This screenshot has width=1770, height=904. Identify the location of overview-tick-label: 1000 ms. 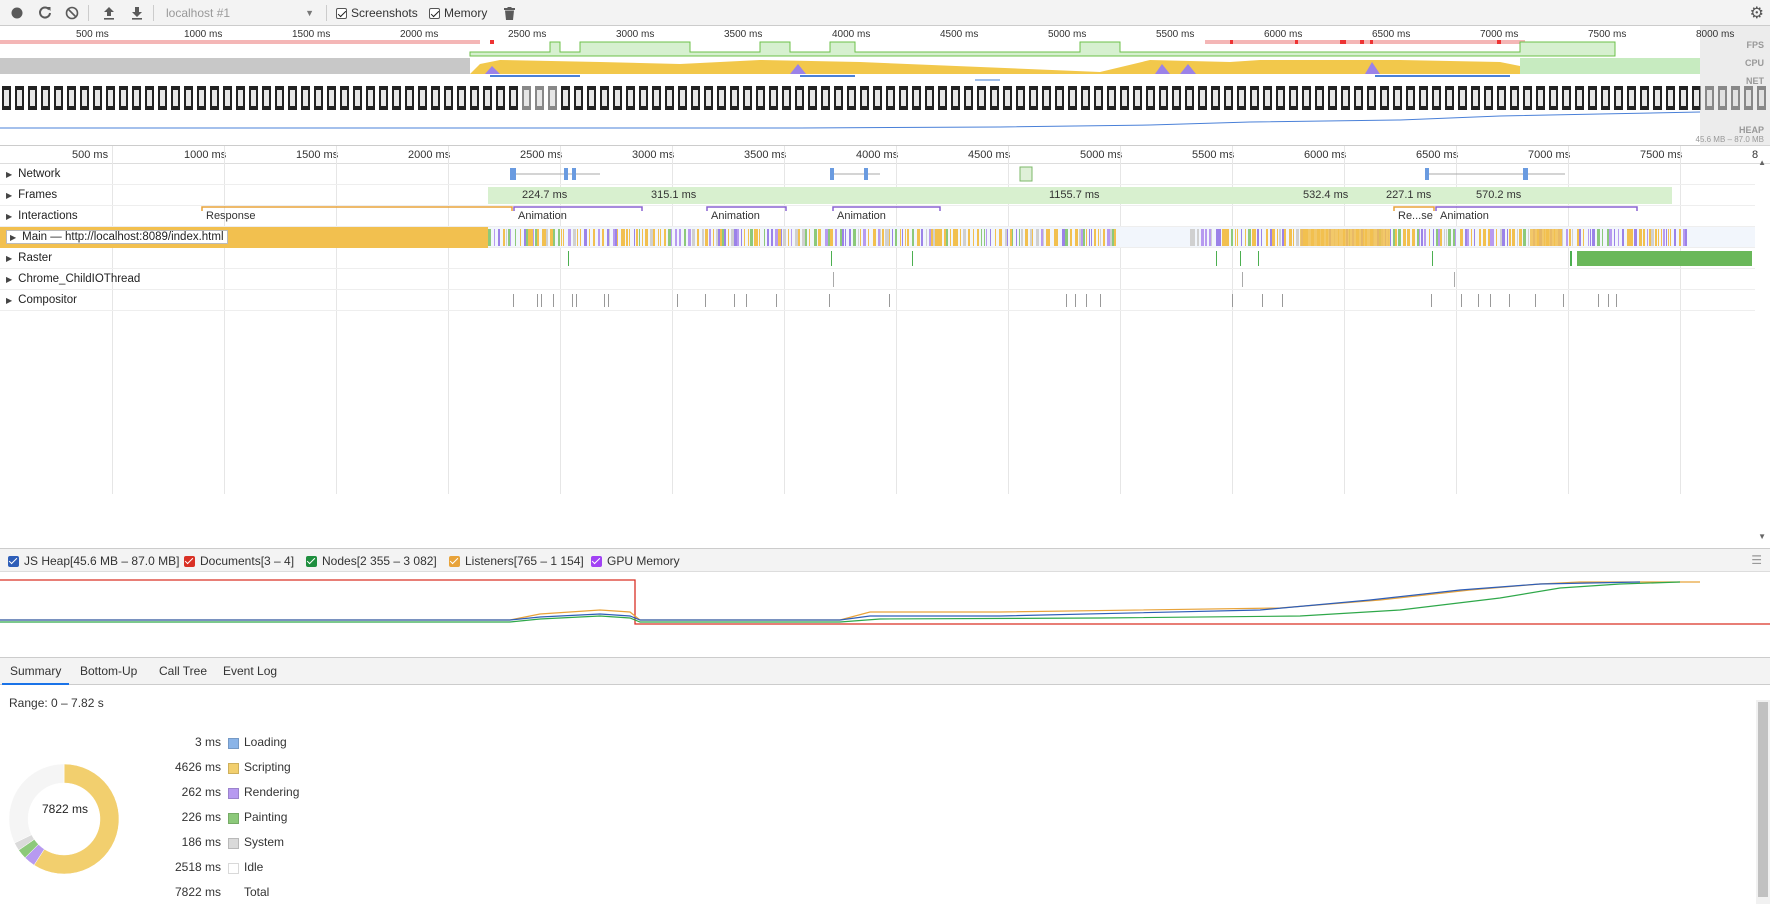
(203, 34).